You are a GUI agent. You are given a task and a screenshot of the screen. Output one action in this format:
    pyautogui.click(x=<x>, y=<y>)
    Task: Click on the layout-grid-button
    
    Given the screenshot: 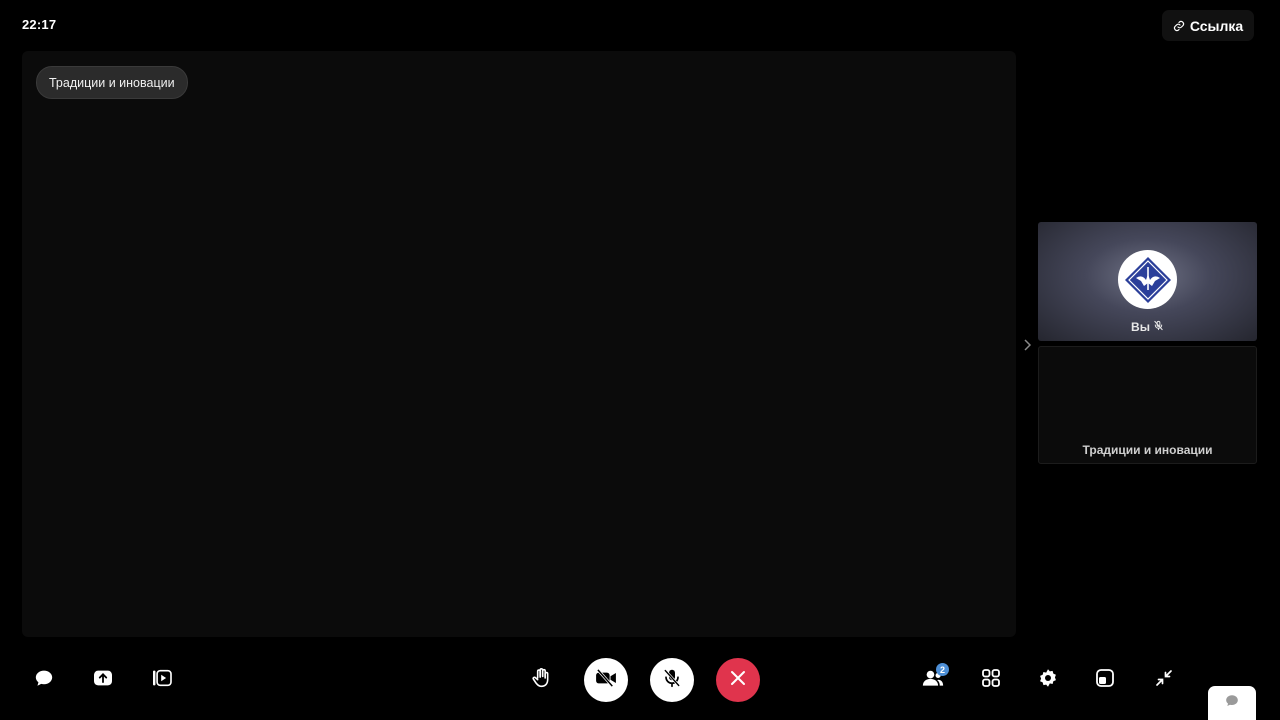 What is the action you would take?
    pyautogui.click(x=991, y=680)
    